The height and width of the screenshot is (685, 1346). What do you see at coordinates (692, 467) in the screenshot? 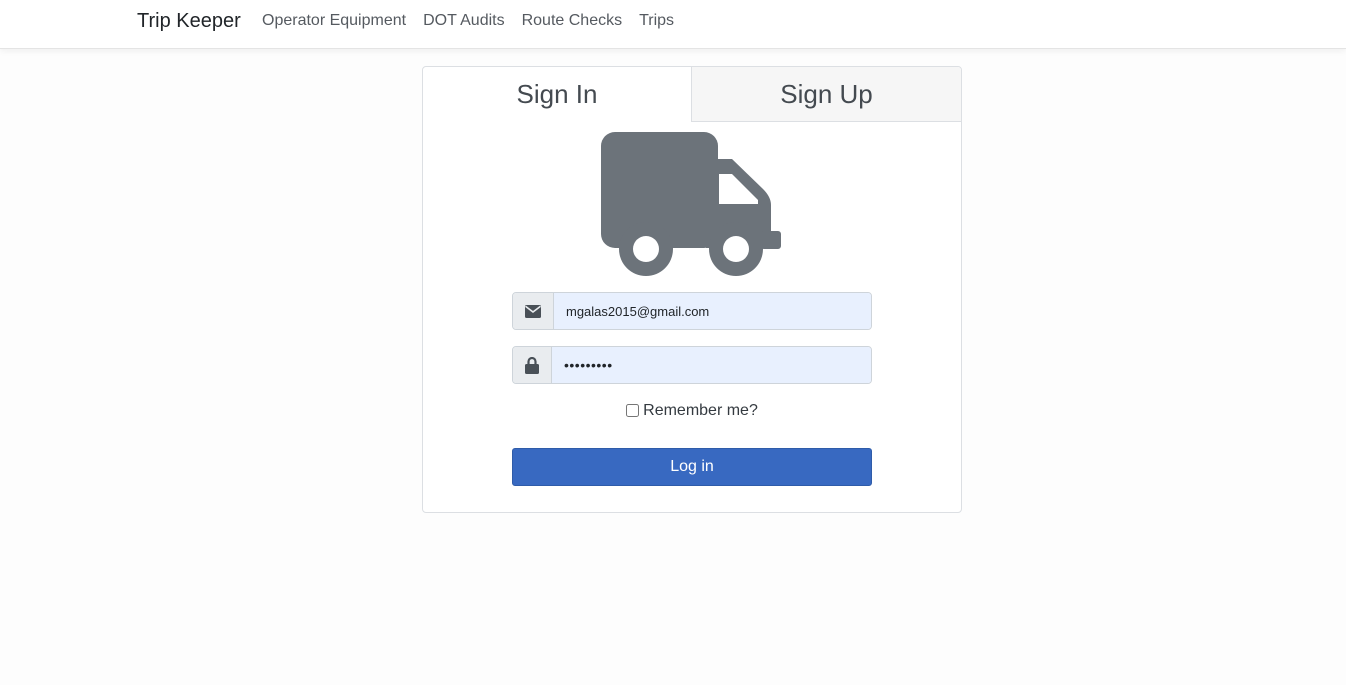
I see `login-button: Log in` at bounding box center [692, 467].